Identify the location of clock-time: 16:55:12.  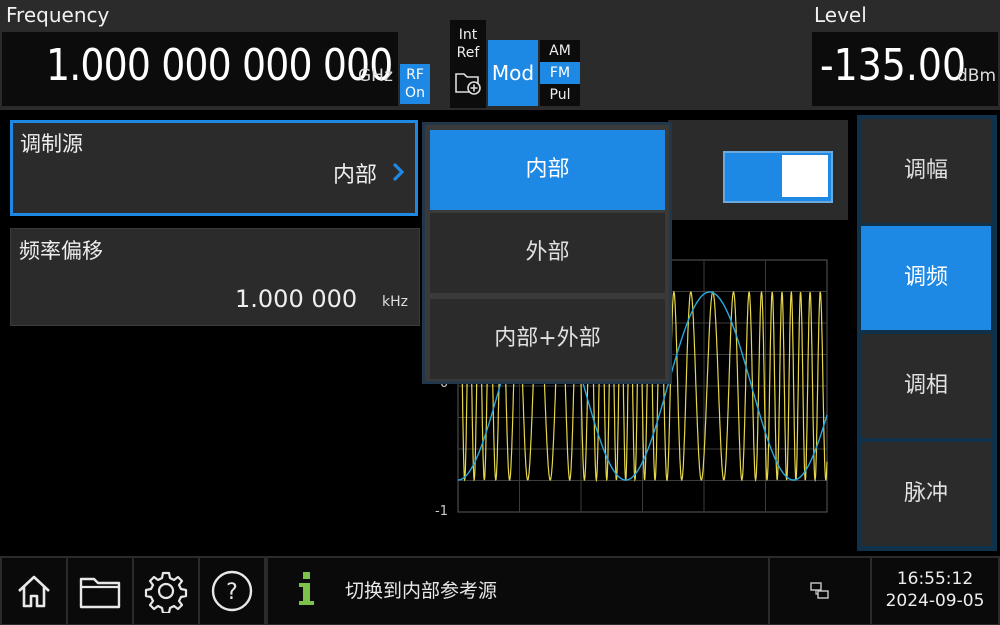
(935, 579).